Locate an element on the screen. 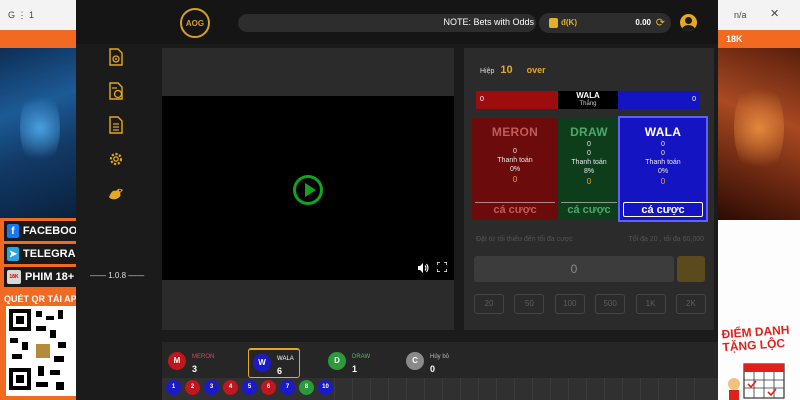 The width and height of the screenshot is (800, 400). facebook-icon: f is located at coordinates (13, 231).